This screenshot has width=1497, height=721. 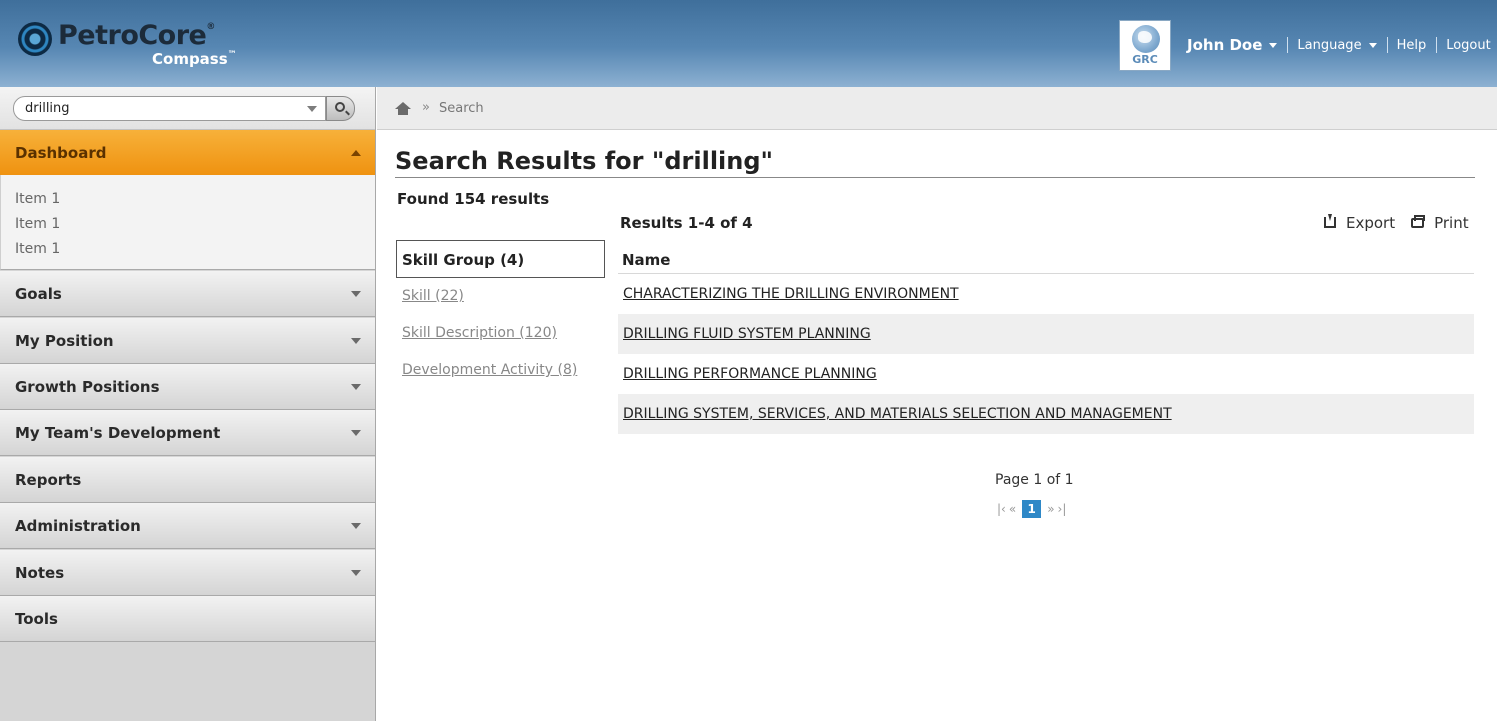 I want to click on grc-badge: GRC, so click(x=1145, y=45).